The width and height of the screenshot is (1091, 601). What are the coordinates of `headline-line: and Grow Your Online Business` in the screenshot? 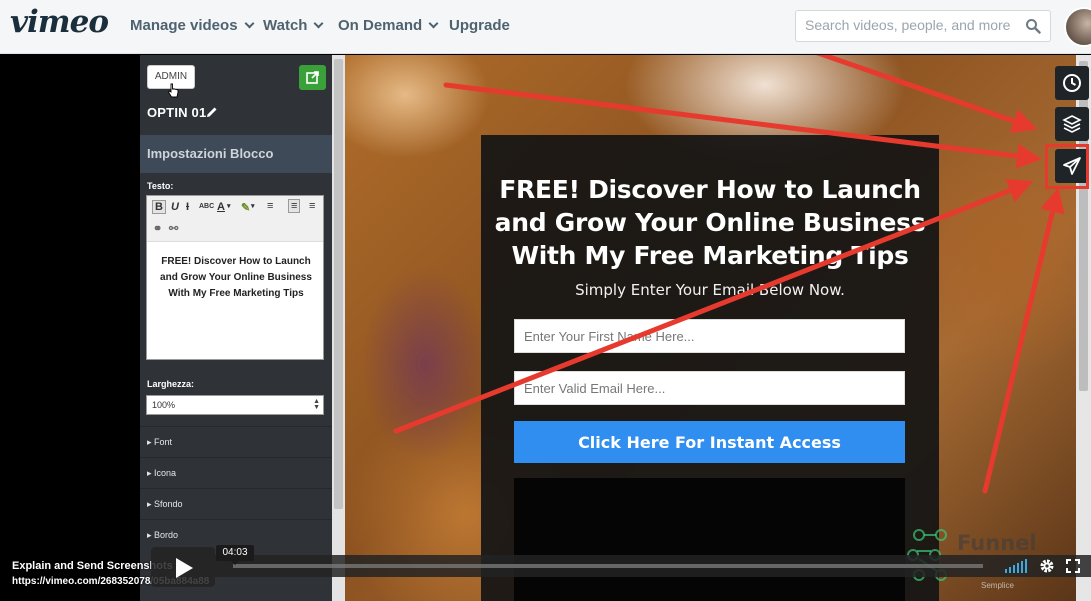 It's located at (710, 222).